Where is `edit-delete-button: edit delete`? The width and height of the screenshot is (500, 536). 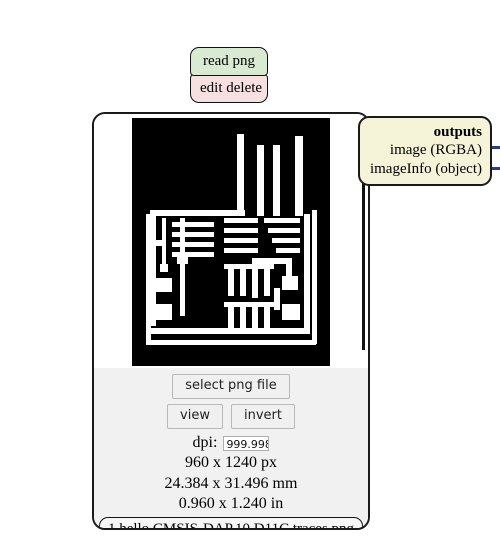
edit-delete-button: edit delete is located at coordinates (229, 89).